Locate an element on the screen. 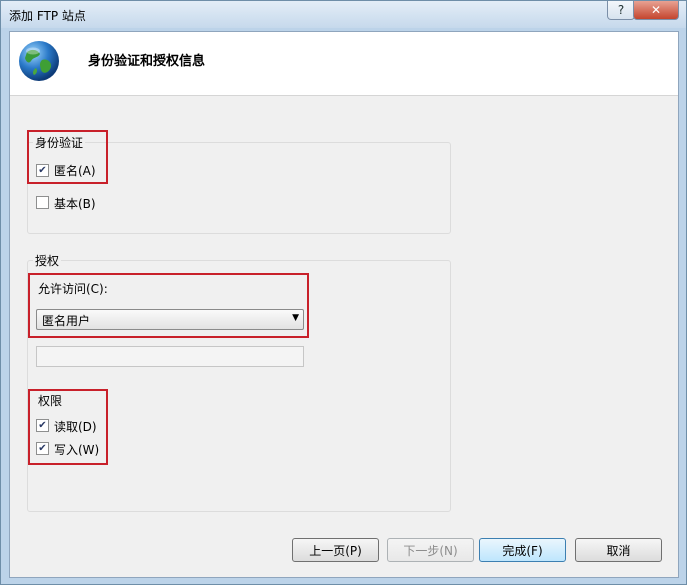 The height and width of the screenshot is (585, 687). help-button: ? is located at coordinates (621, 10).